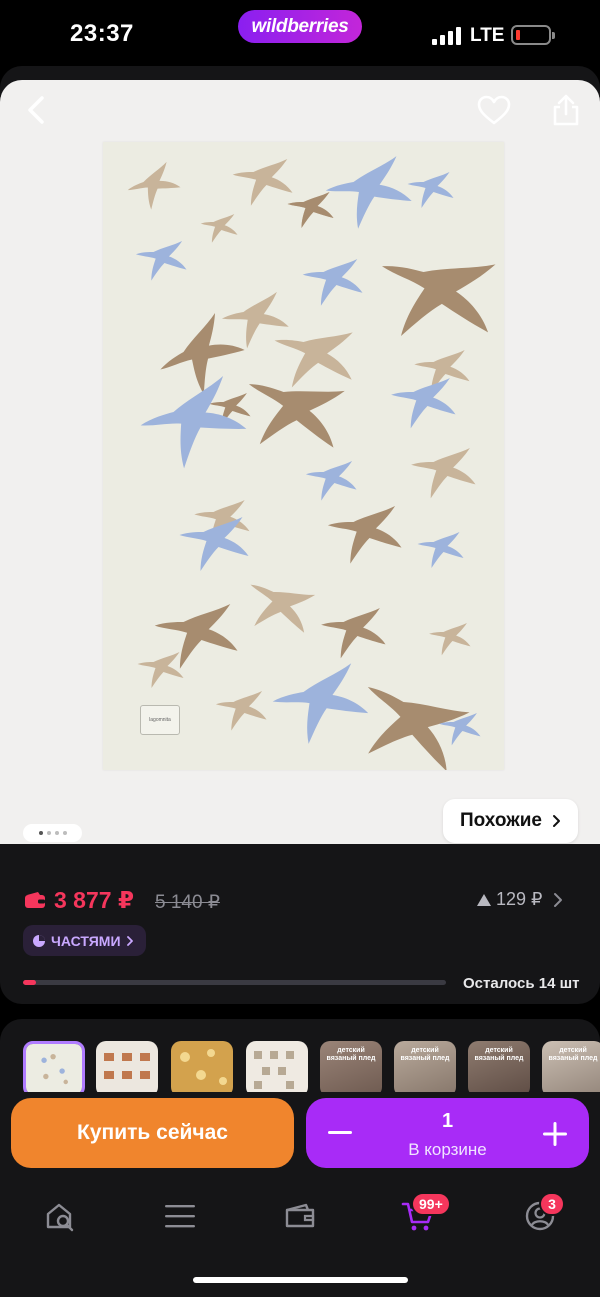 This screenshot has width=600, height=1297. I want to click on pie-chart-icon, so click(39, 940).